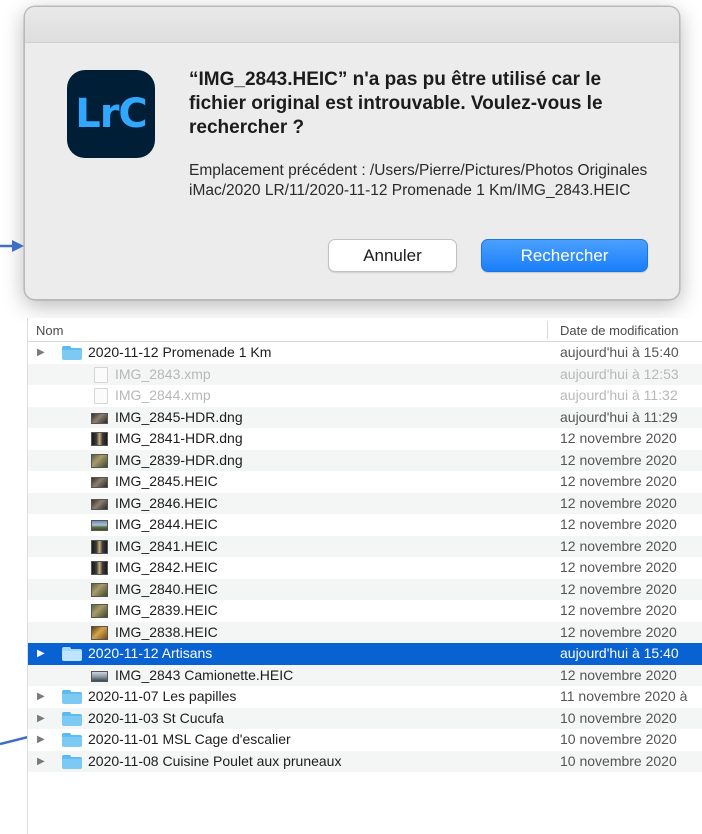 The image size is (702, 834). Describe the element at coordinates (166, 610) in the screenshot. I see `file-name: IMG_2839.HEIC` at that location.